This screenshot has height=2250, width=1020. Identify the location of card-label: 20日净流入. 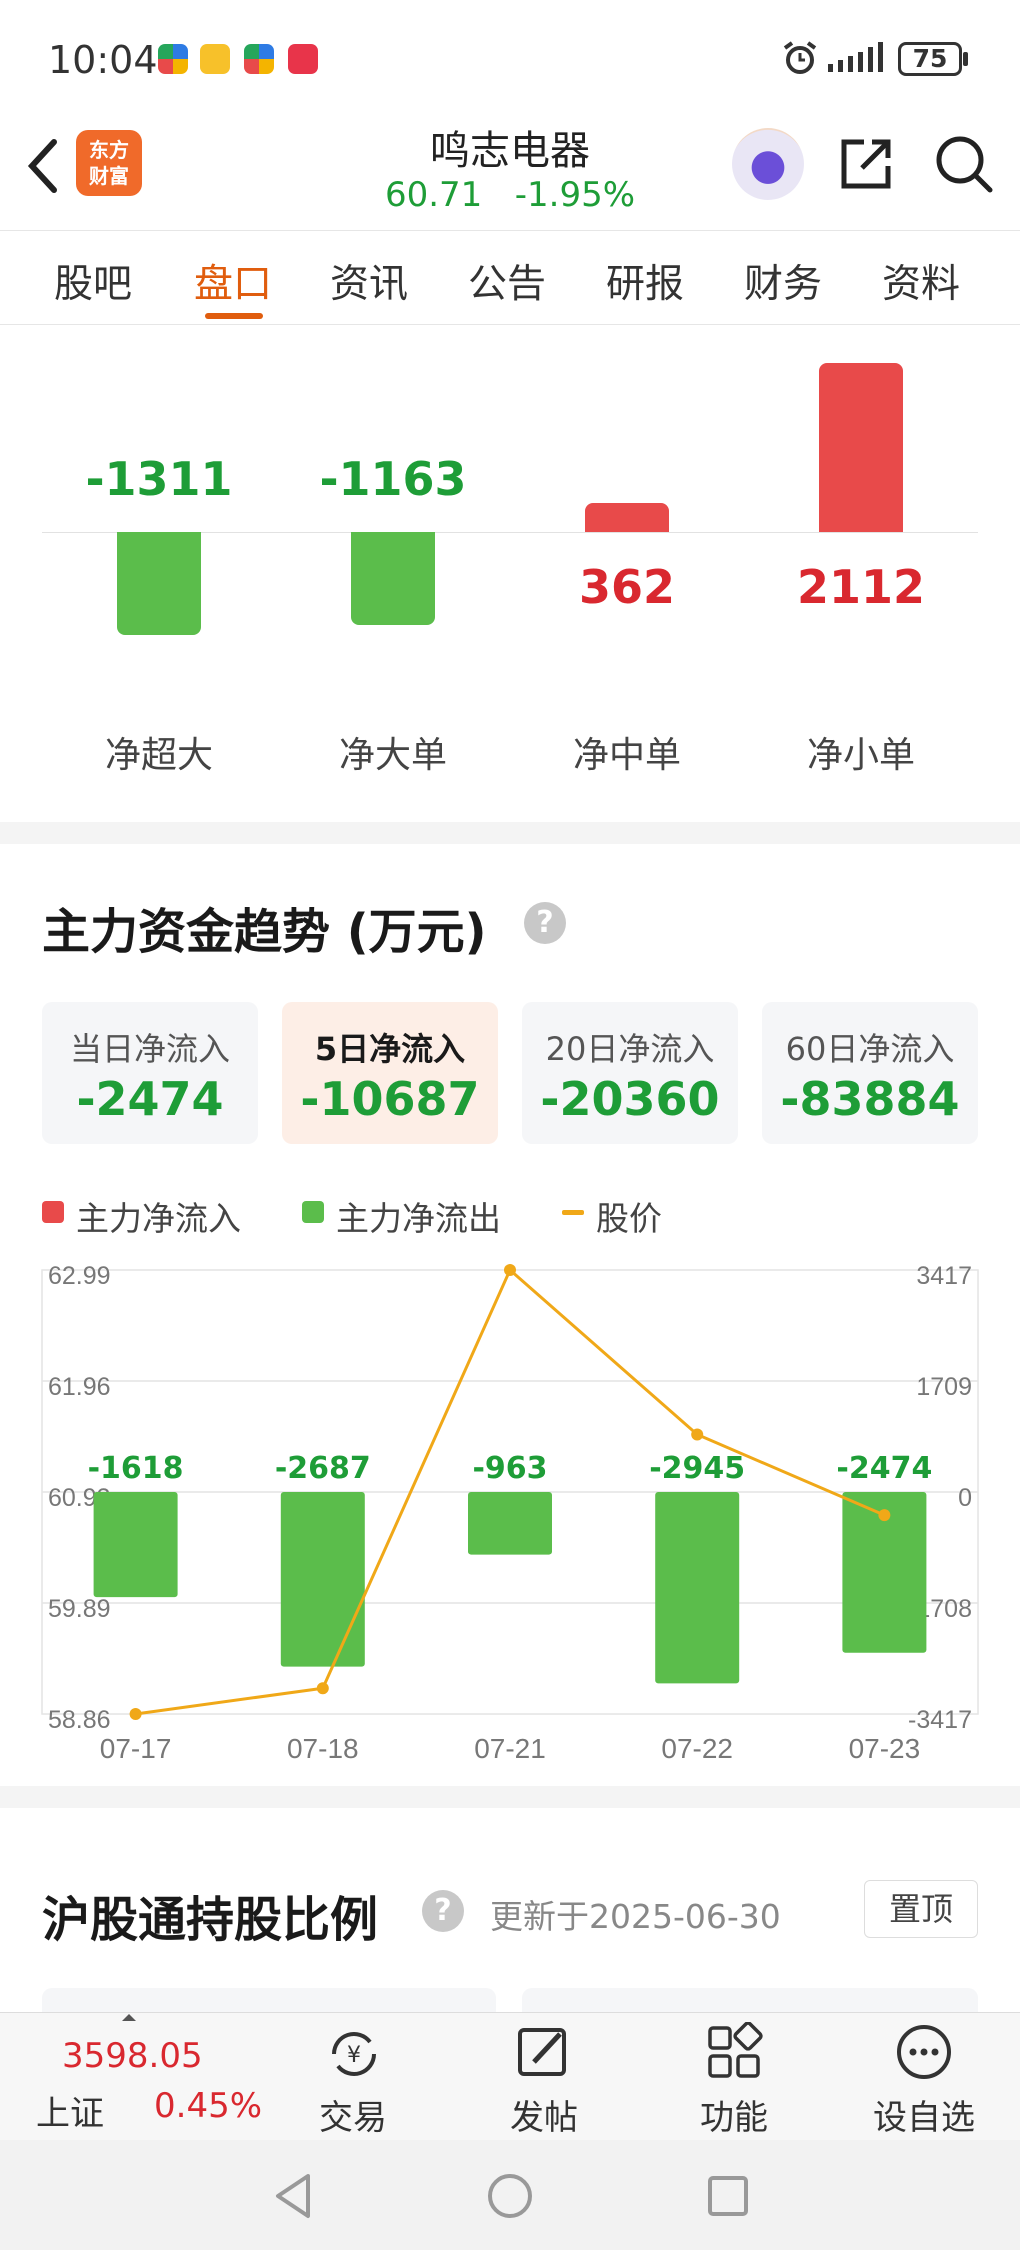
(630, 1049).